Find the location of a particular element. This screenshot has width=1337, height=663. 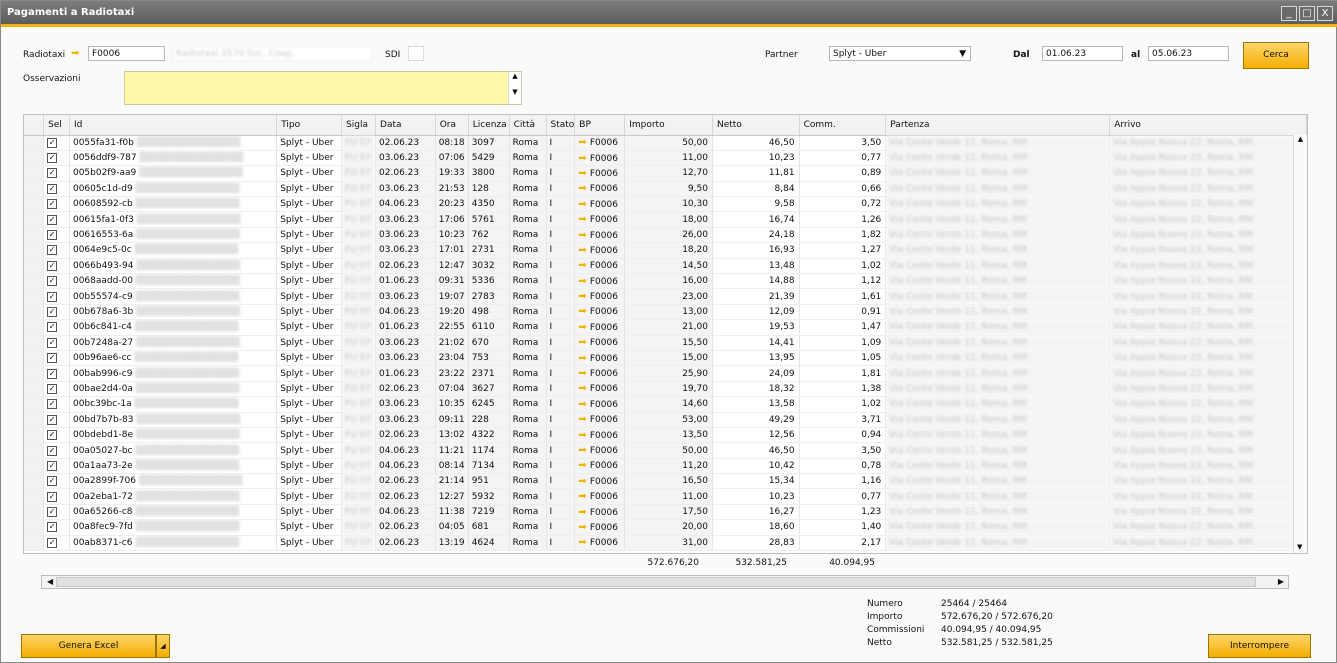

close-button: X is located at coordinates (1325, 13).